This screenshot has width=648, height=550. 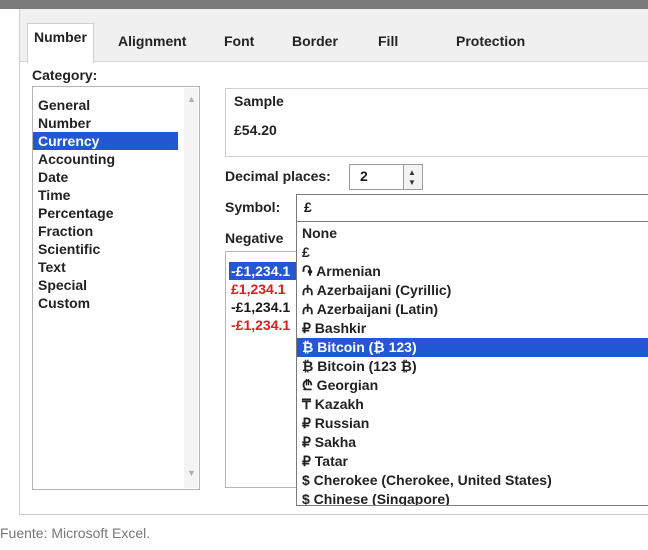 I want to click on category-item-percentage: Percentage, so click(x=105, y=213).